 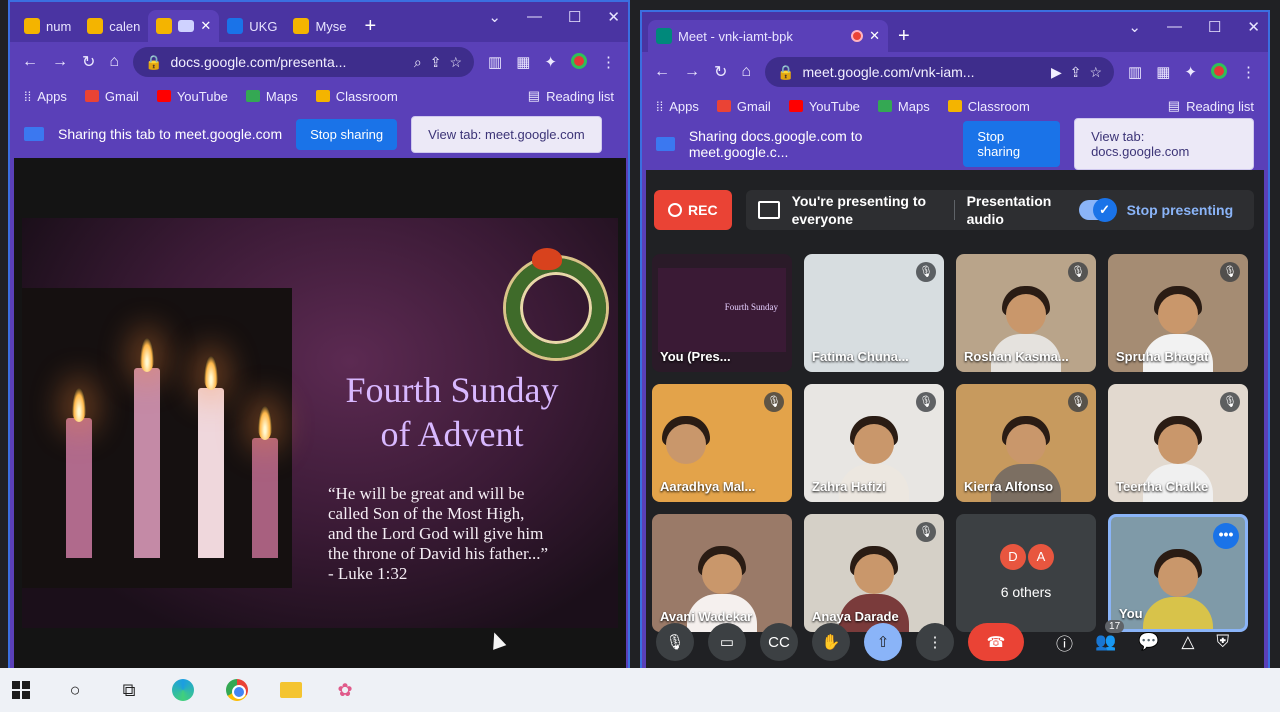 I want to click on presentation-audio-toggle, so click(x=1097, y=210).